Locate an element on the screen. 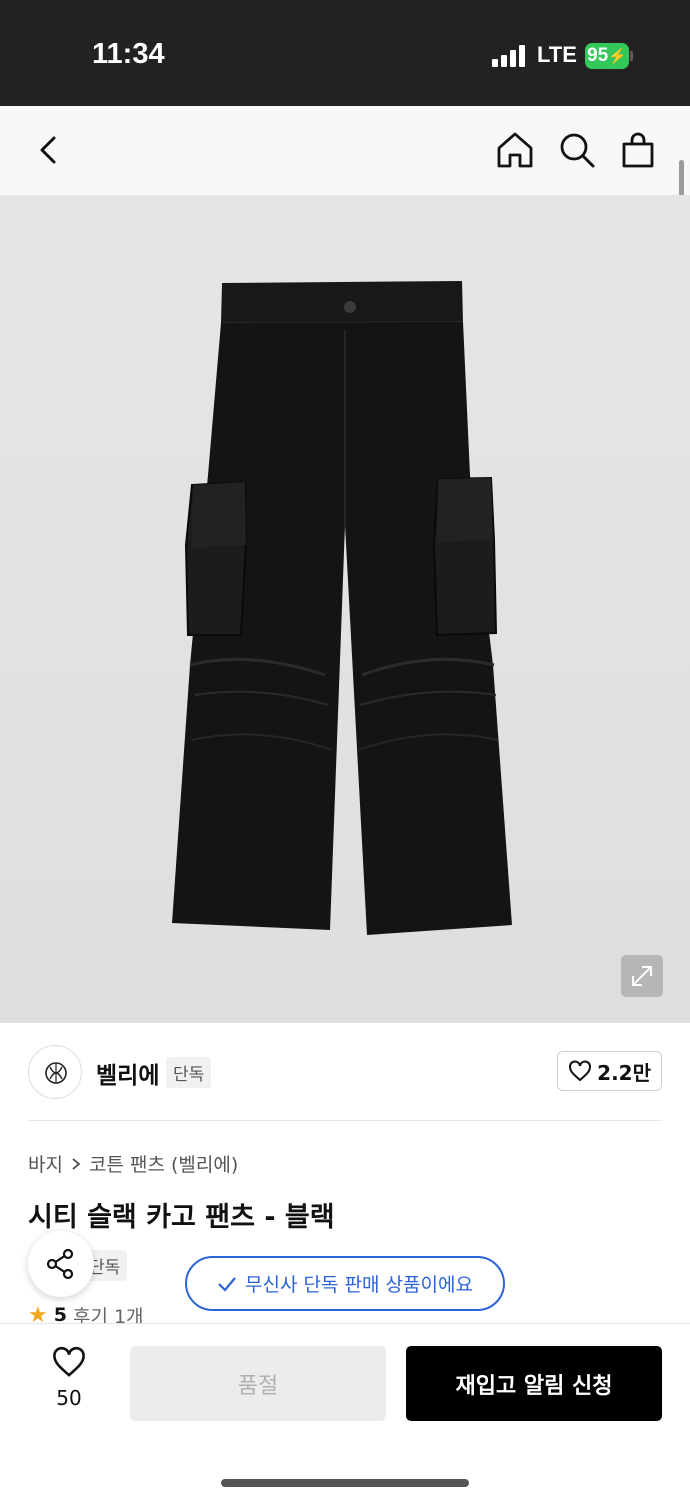  battery-level: 95 is located at coordinates (598, 55).